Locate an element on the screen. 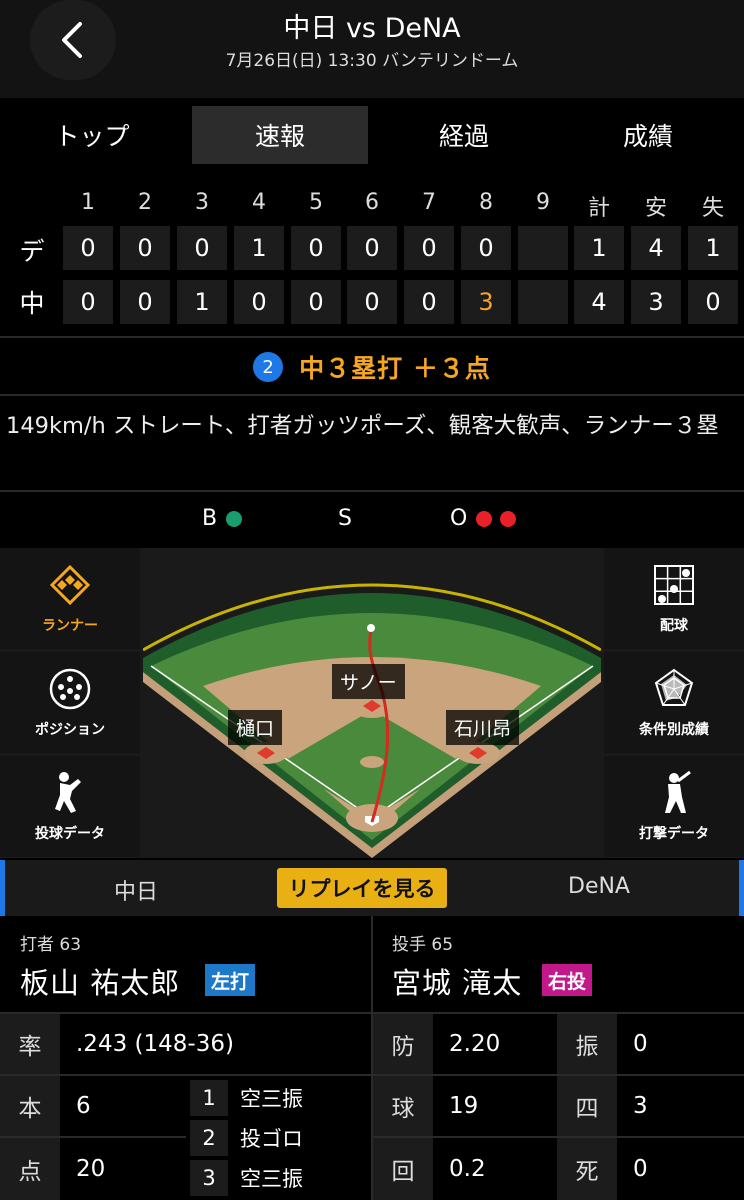 The height and width of the screenshot is (1200, 744). team-color-bar is located at coordinates (741, 888).